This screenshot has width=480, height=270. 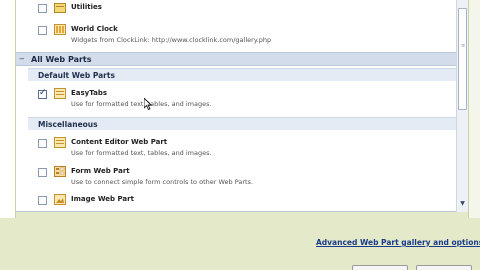 What do you see at coordinates (100, 171) in the screenshot?
I see `item-title: Form Web Part` at bounding box center [100, 171].